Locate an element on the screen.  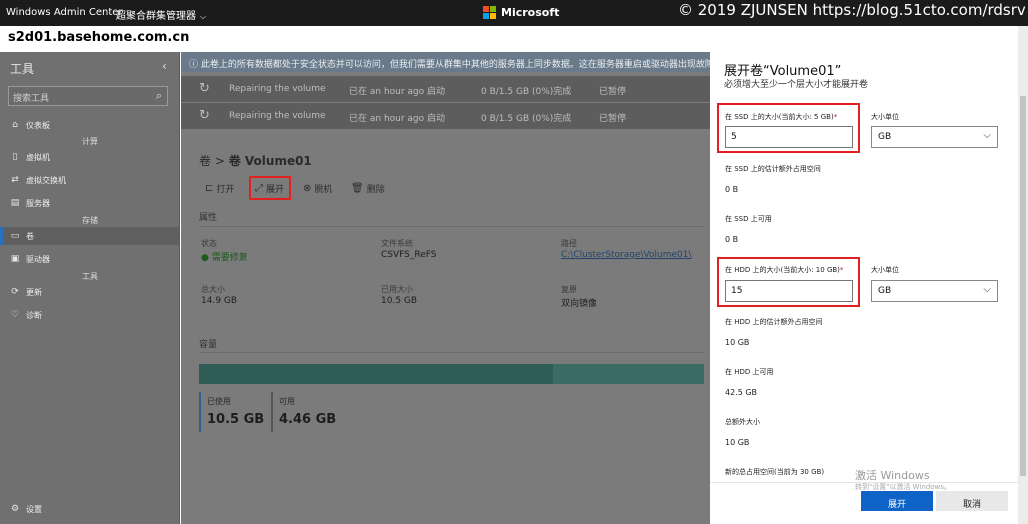
job-state: 已暂停 is located at coordinates (613, 92).